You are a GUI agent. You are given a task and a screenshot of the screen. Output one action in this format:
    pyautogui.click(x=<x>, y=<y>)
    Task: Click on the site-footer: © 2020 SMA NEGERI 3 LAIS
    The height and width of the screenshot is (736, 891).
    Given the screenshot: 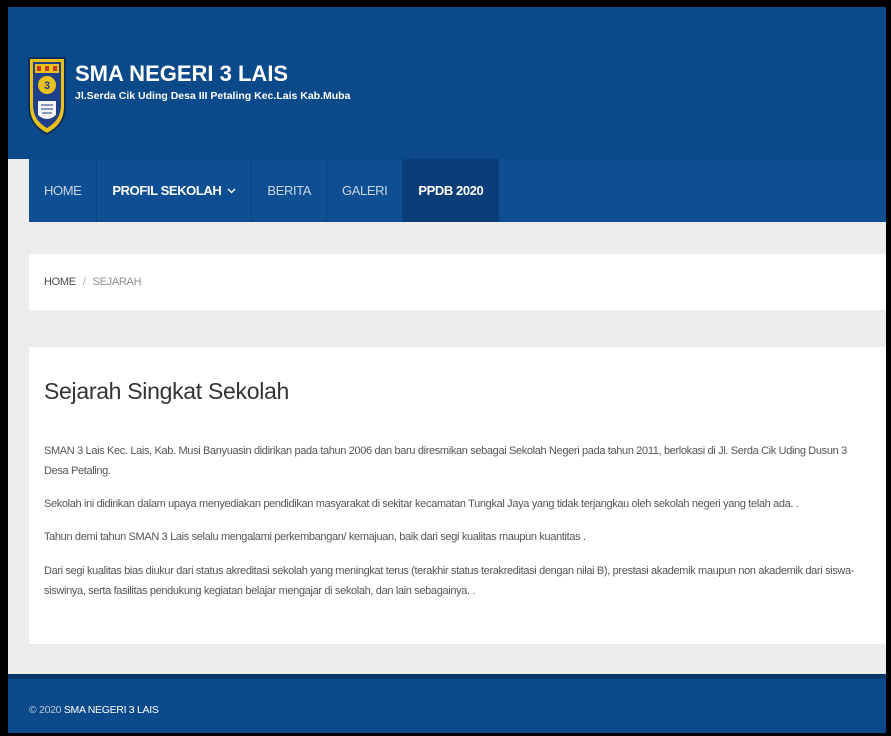 What is the action you would take?
    pyautogui.click(x=447, y=703)
    